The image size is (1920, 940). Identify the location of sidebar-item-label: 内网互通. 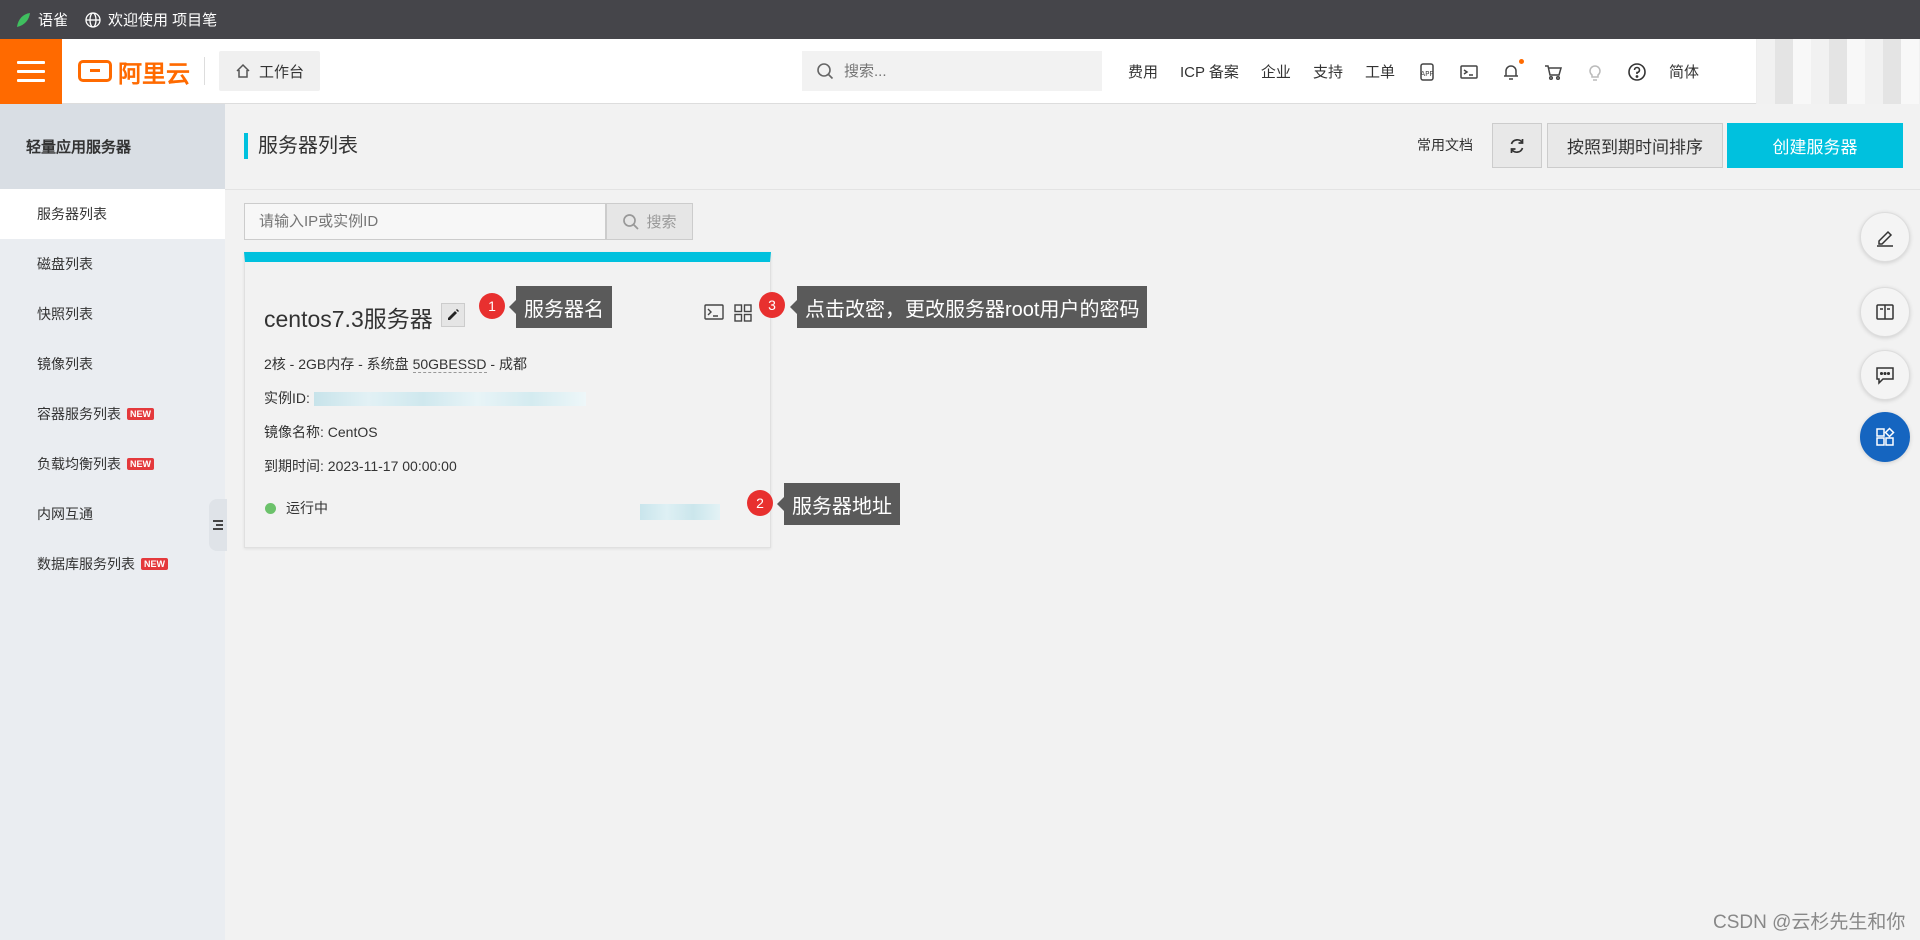
(65, 514).